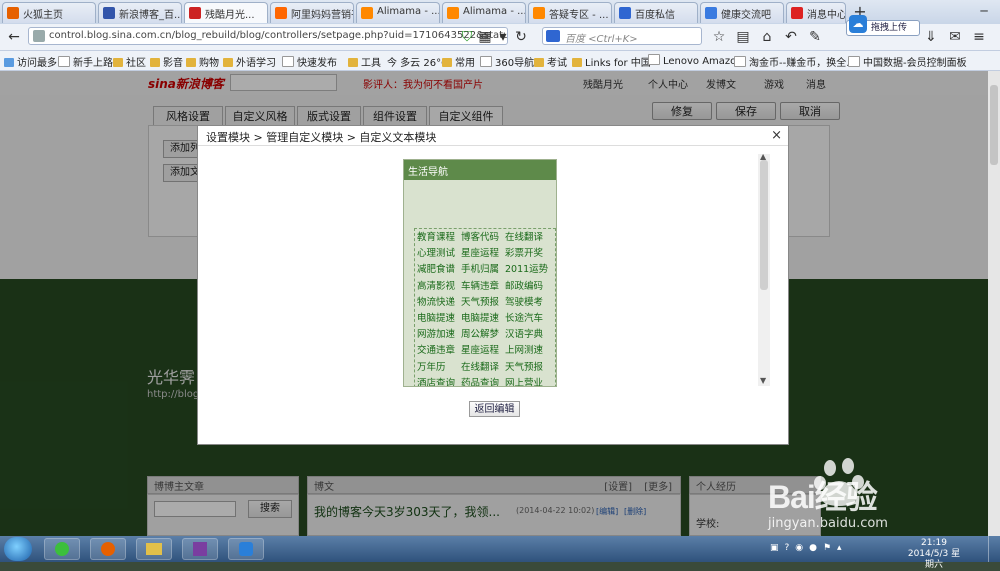  I want to click on bookmark-item: 访问最多, so click(30, 61).